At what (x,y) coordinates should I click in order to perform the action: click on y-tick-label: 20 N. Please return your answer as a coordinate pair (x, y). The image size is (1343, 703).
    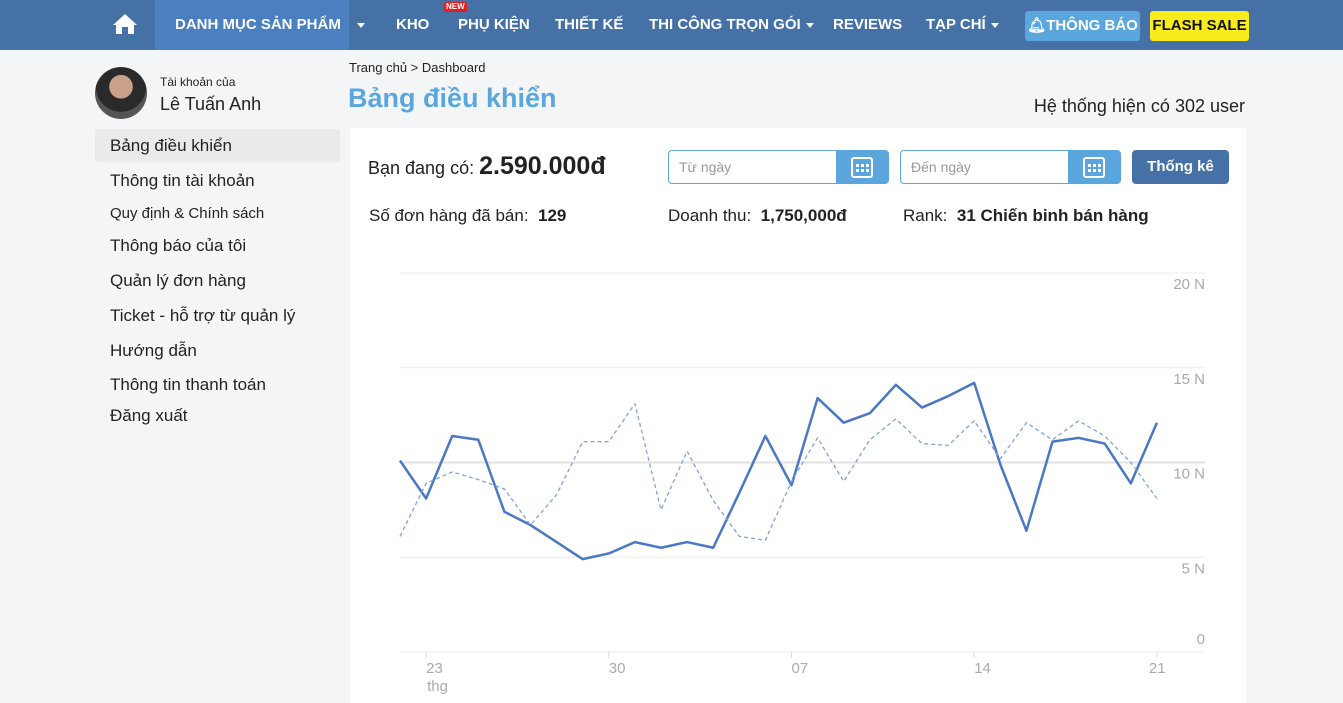
    Looking at the image, I should click on (1189, 284).